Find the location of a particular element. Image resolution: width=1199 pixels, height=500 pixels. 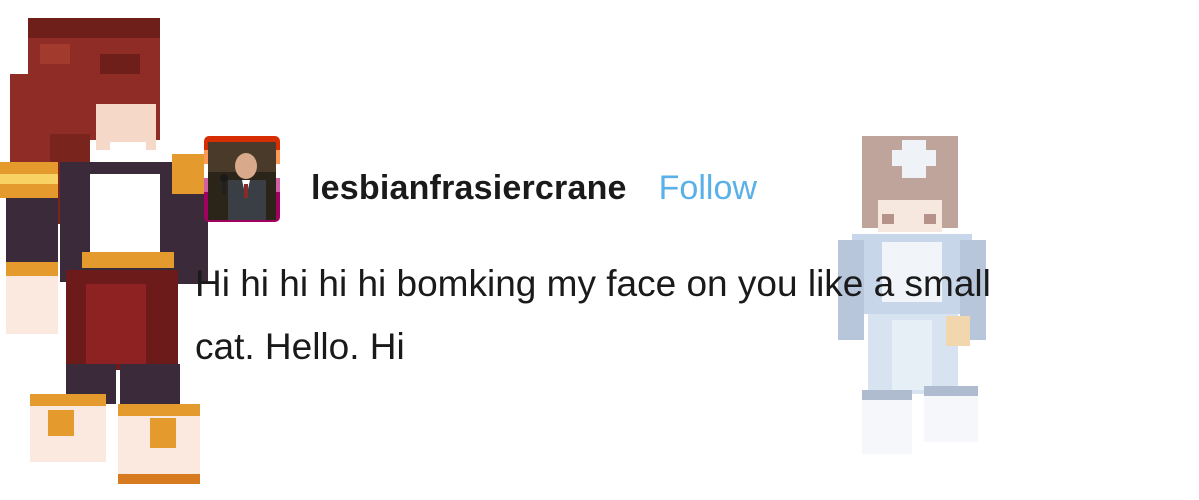

follow-button: Follow is located at coordinates (708, 188).